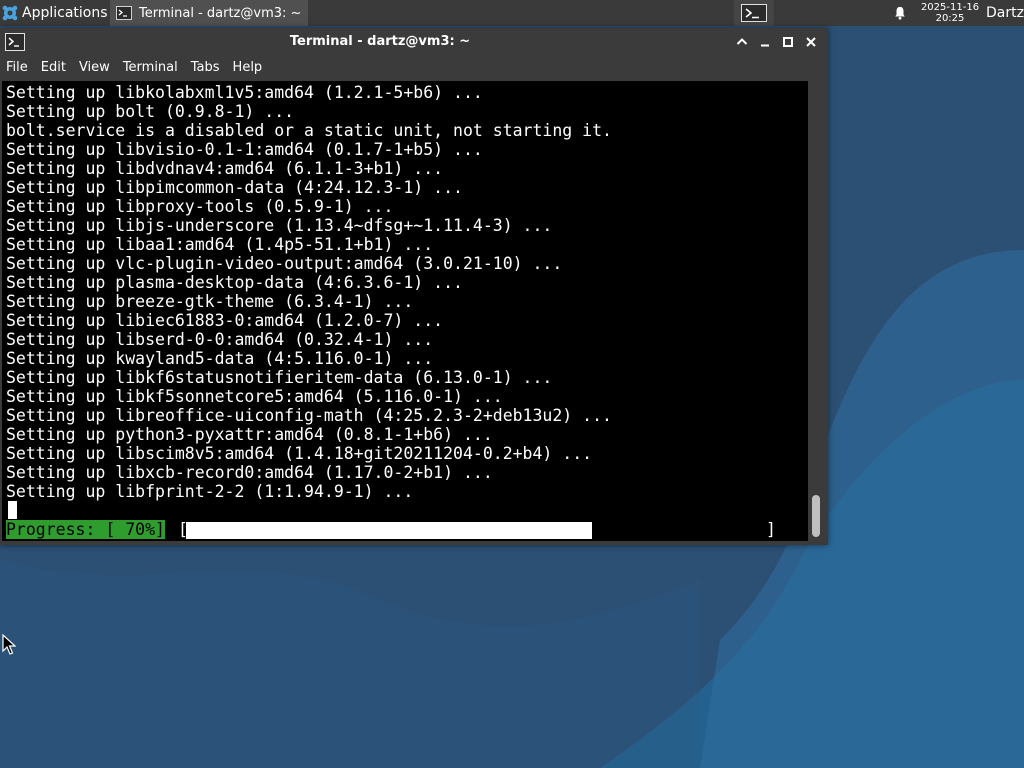 Image resolution: width=1024 pixels, height=768 pixels. I want to click on user-menu: Dartz, so click(1005, 13).